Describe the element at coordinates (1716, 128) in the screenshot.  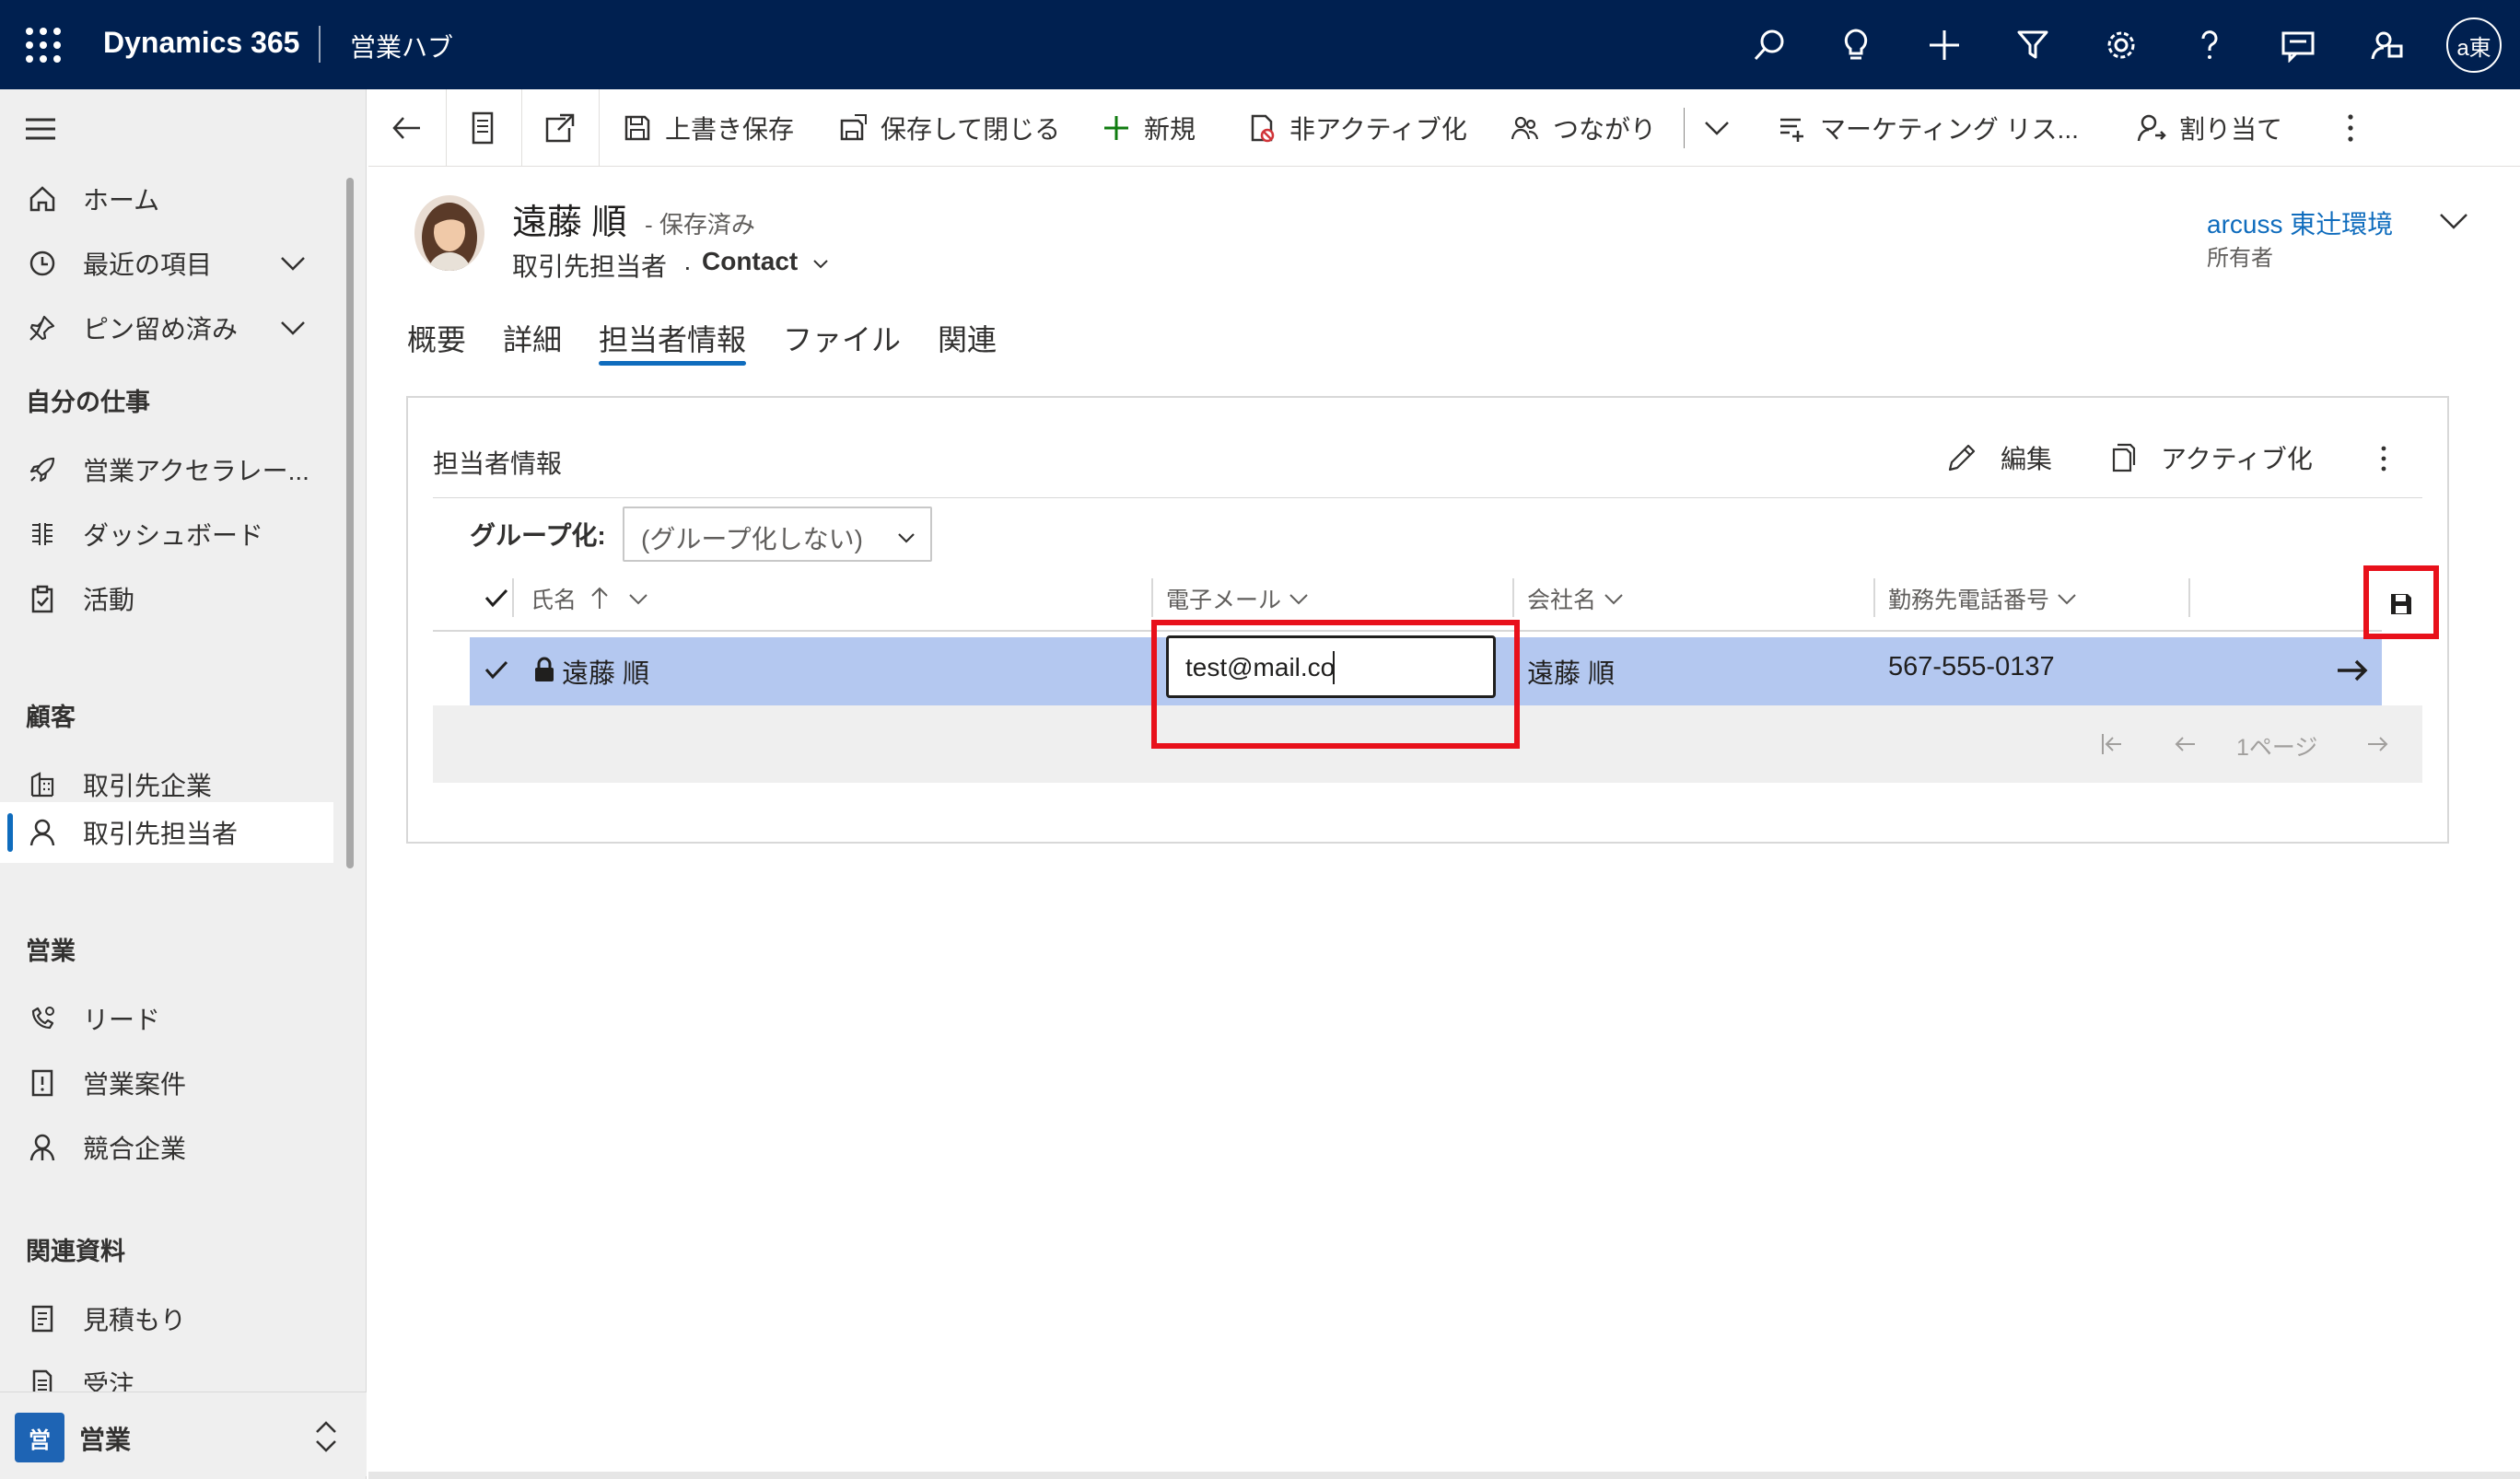
I see `connect-chevron-down-icon` at that location.